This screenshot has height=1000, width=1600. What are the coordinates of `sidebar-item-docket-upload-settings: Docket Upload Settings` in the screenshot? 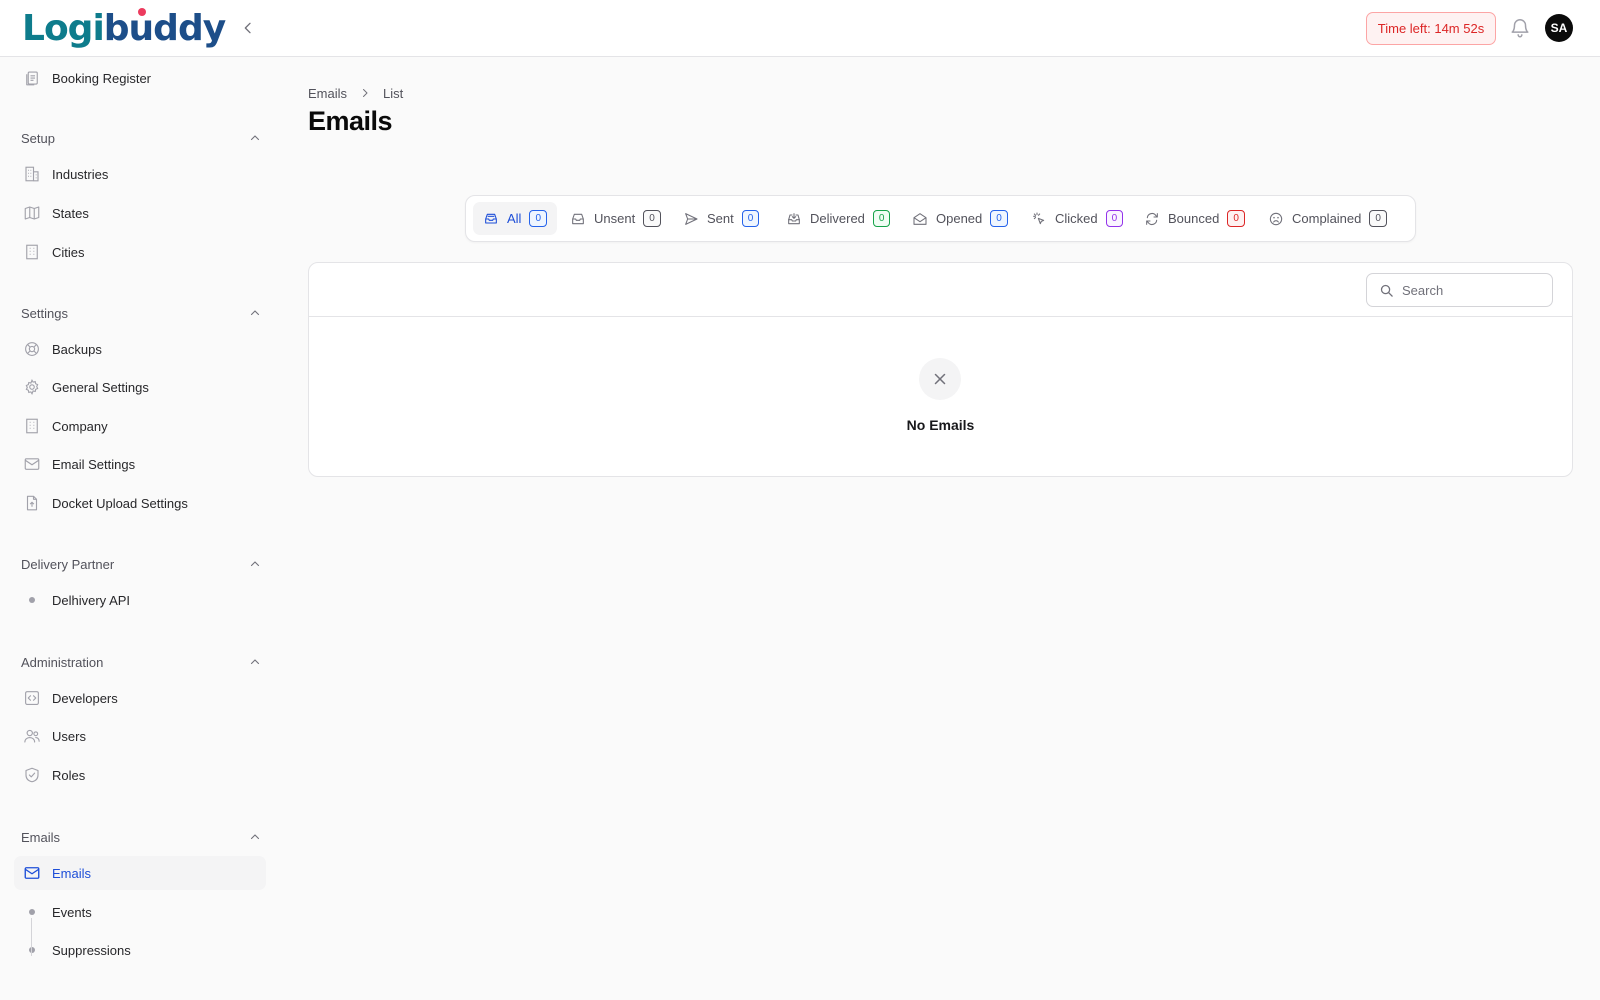 It's located at (140, 503).